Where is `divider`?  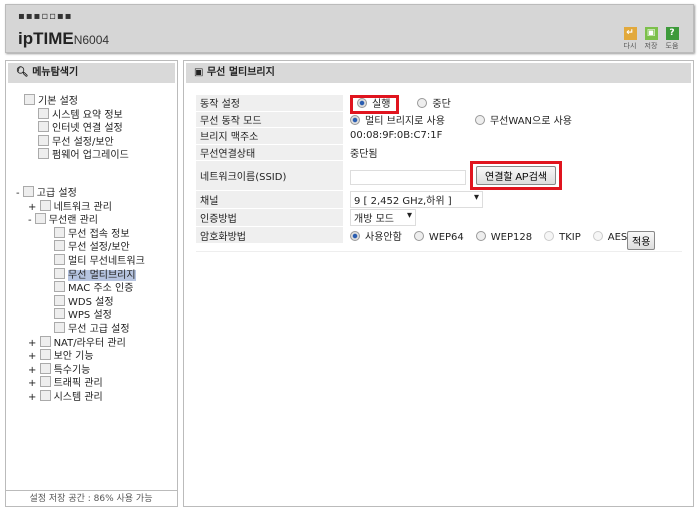 divider is located at coordinates (439, 251).